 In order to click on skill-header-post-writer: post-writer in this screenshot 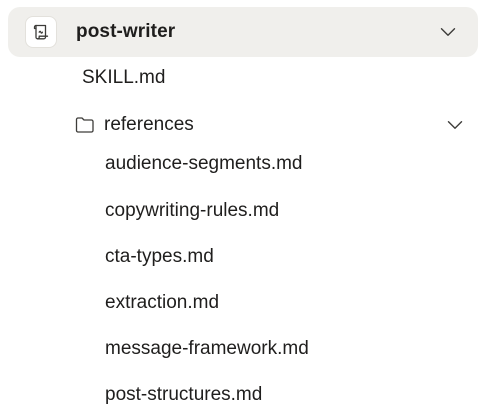, I will do `click(243, 32)`.